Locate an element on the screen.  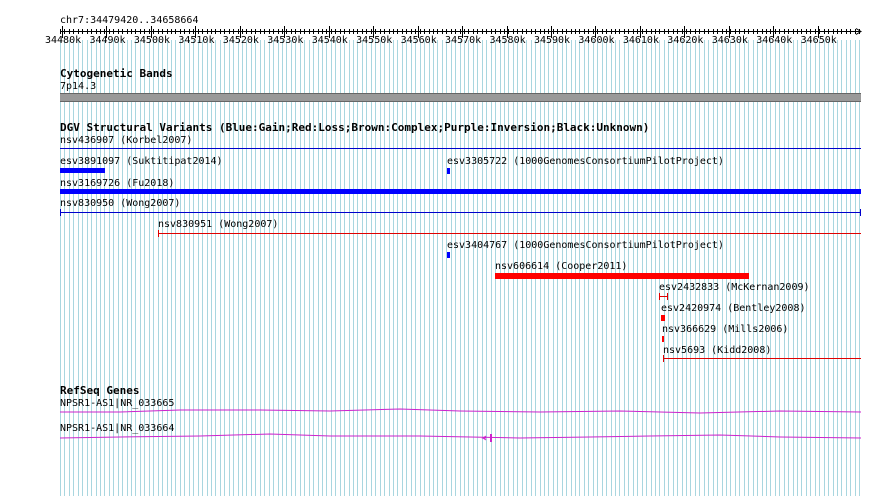
feature-nsv366629 is located at coordinates (663, 339).